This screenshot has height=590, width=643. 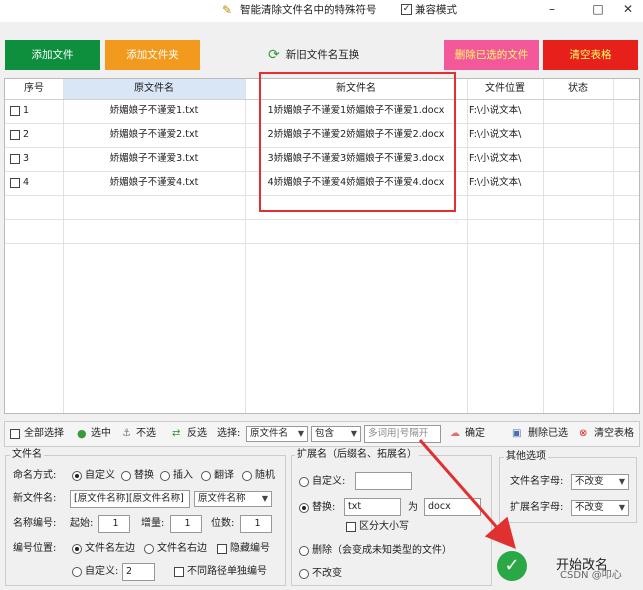 I want to click on filename-group-legend: 文件名, so click(x=27, y=455).